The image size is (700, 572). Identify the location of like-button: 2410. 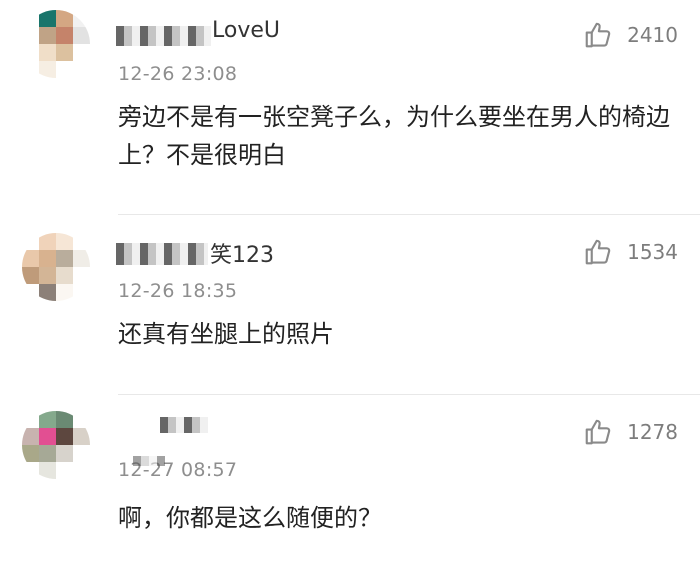
(630, 35).